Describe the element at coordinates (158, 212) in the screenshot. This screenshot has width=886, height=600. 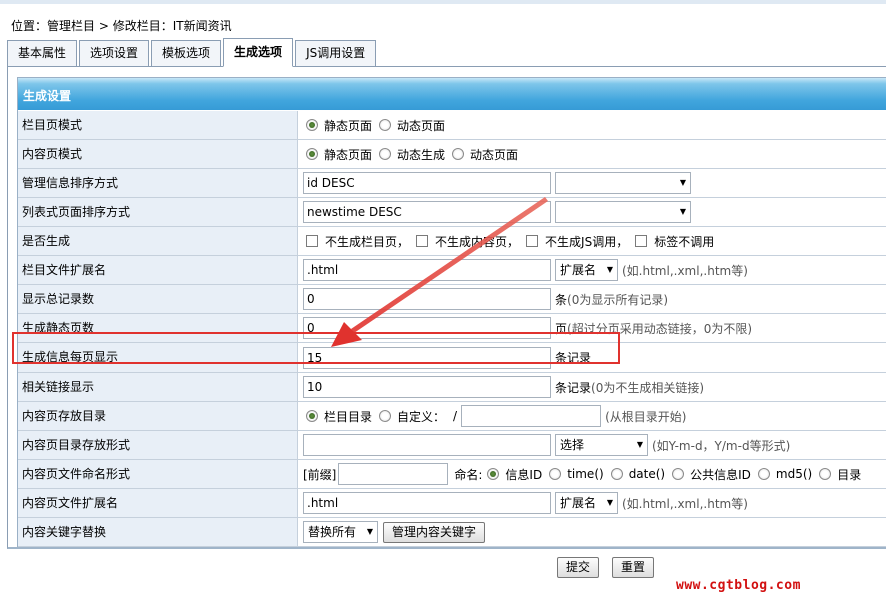
I see `list-order-label: 列表式页面排序方式` at that location.